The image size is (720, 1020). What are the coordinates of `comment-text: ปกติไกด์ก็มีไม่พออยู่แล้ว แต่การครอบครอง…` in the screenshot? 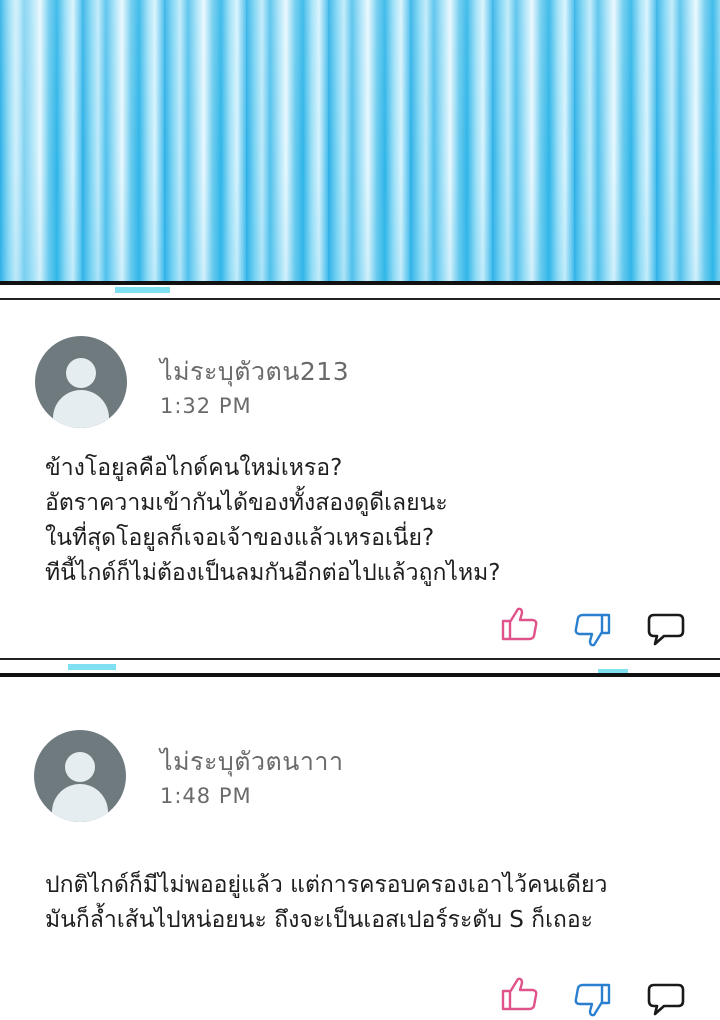 It's located at (326, 902).